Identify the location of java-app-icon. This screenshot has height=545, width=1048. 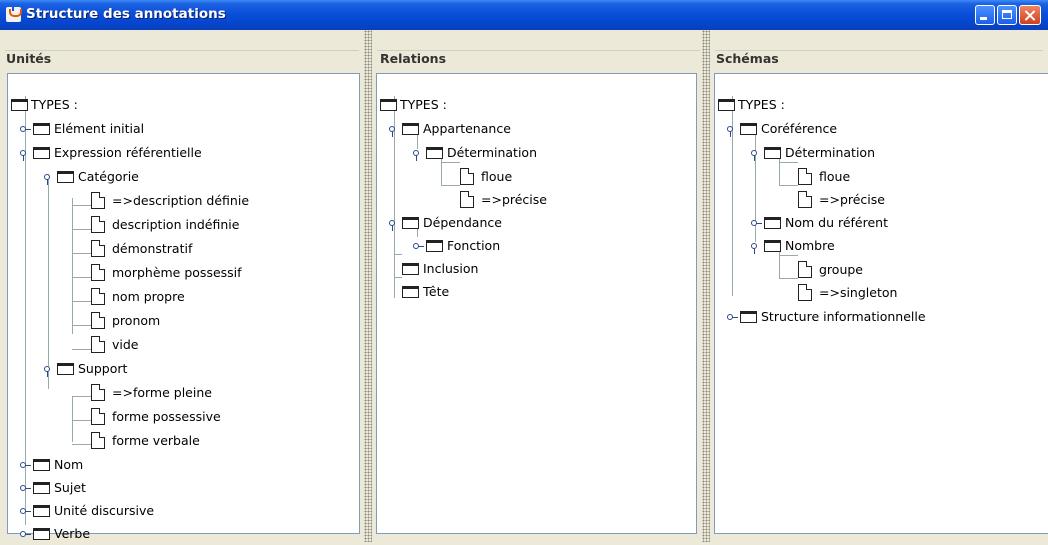
(14, 14).